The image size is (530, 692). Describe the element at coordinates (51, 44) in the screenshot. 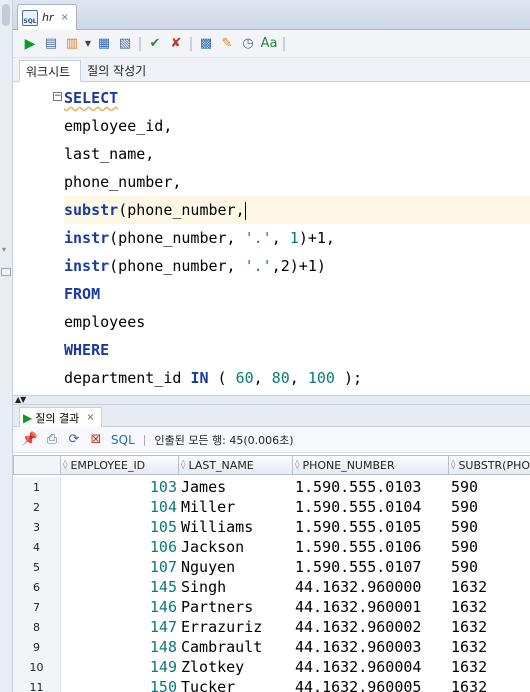

I see `run-script-icon: ▤` at that location.